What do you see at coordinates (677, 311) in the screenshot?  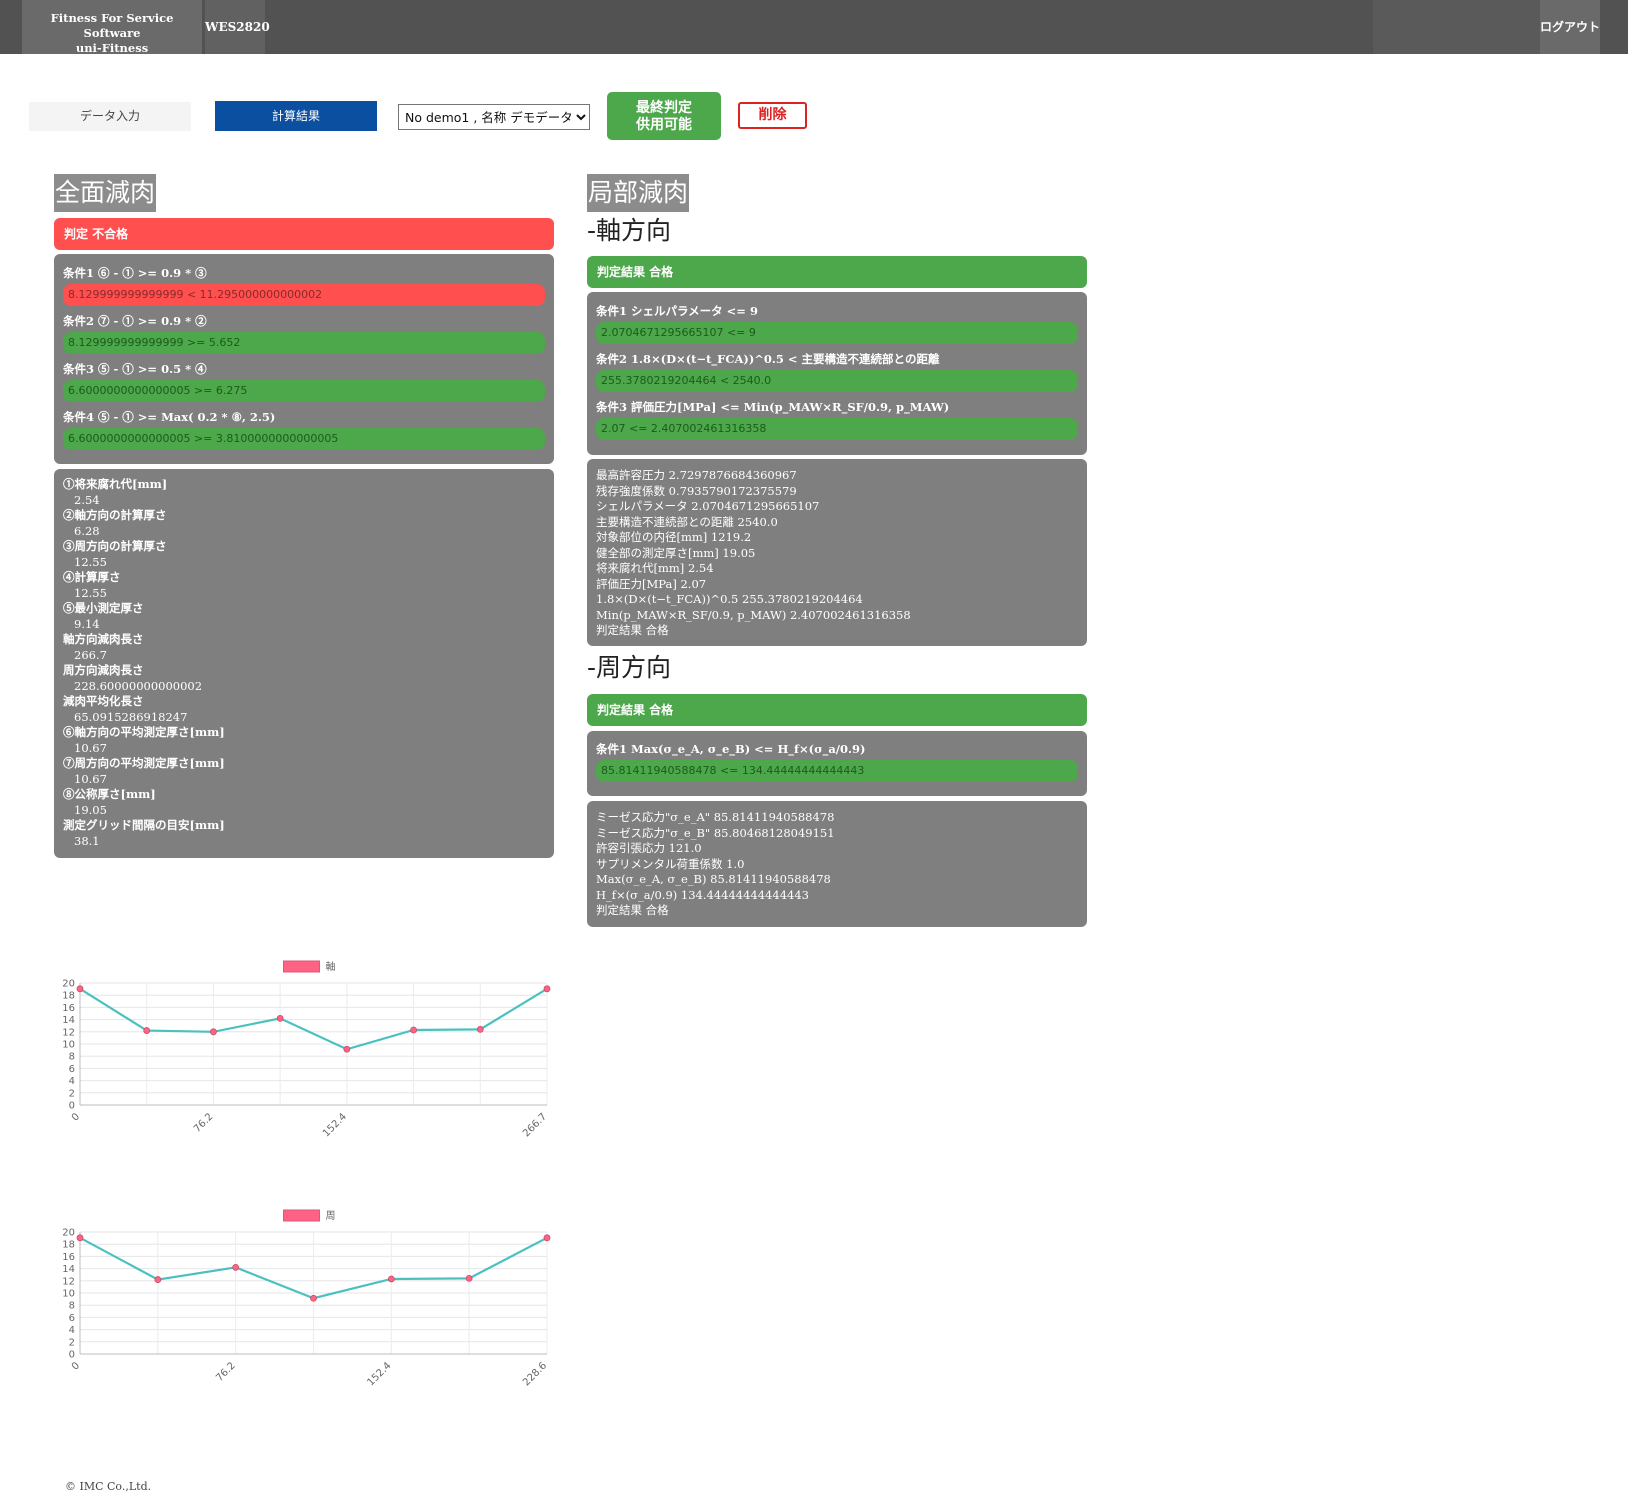 I see `condition-label: 条件1 シェルパラメータ <= 9` at bounding box center [677, 311].